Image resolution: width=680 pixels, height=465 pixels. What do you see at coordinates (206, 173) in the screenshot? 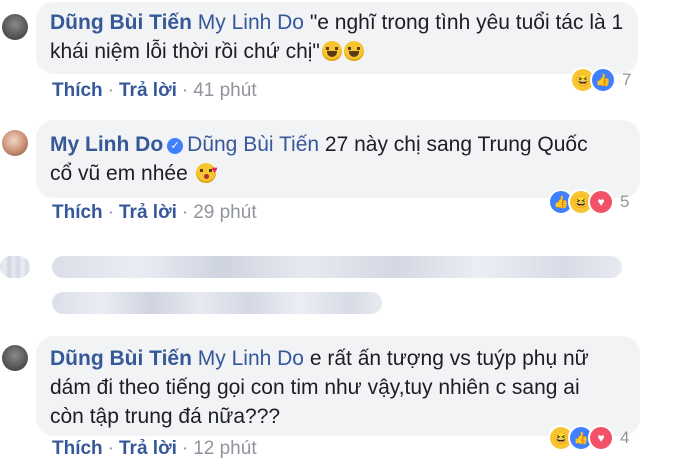
I see `kissing-face-emoji: ♥` at bounding box center [206, 173].